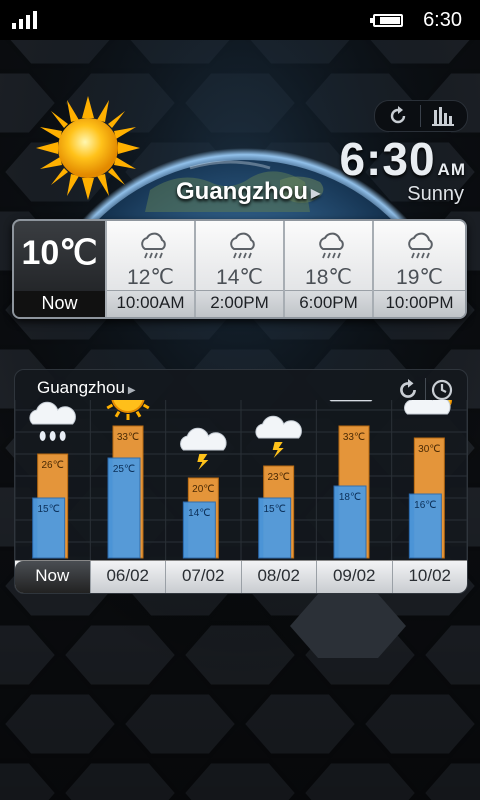  I want to click on now-cell: 10℃ Now, so click(59, 269).